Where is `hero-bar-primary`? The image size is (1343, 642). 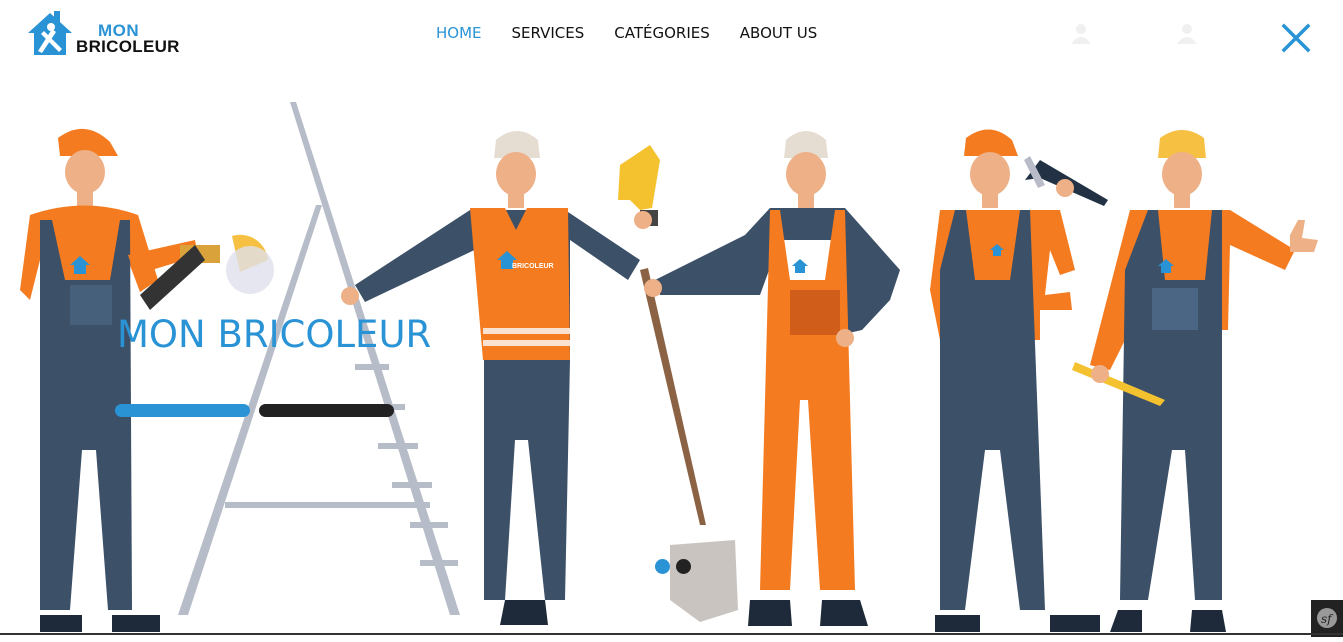 hero-bar-primary is located at coordinates (182, 410).